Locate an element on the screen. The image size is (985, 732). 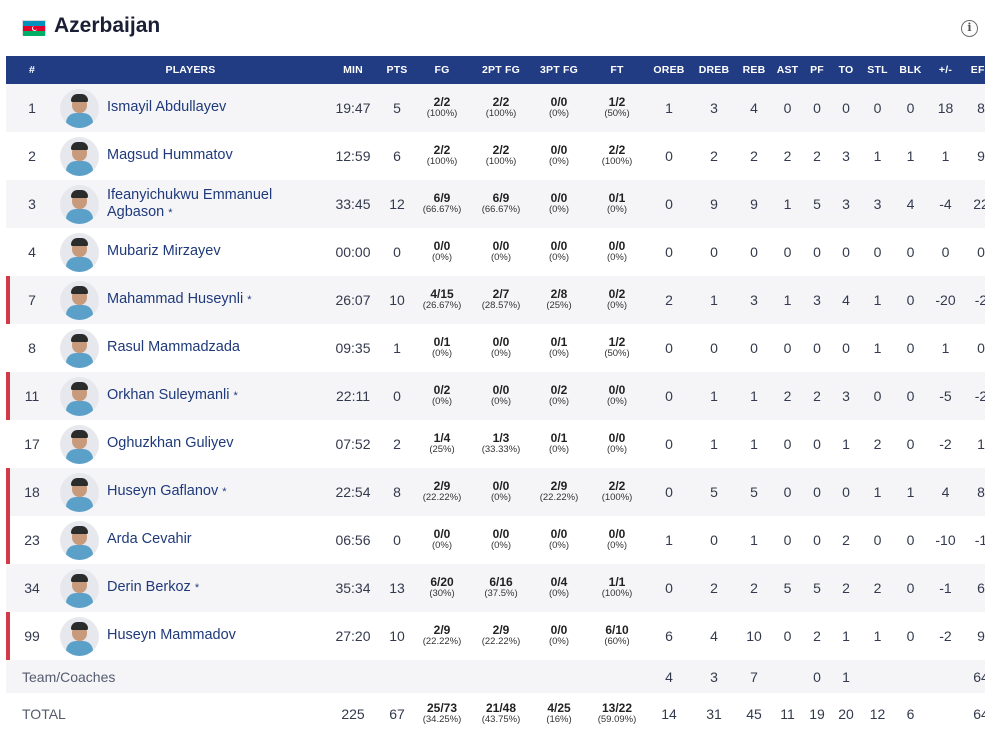
column-header: DREB is located at coordinates (714, 70).